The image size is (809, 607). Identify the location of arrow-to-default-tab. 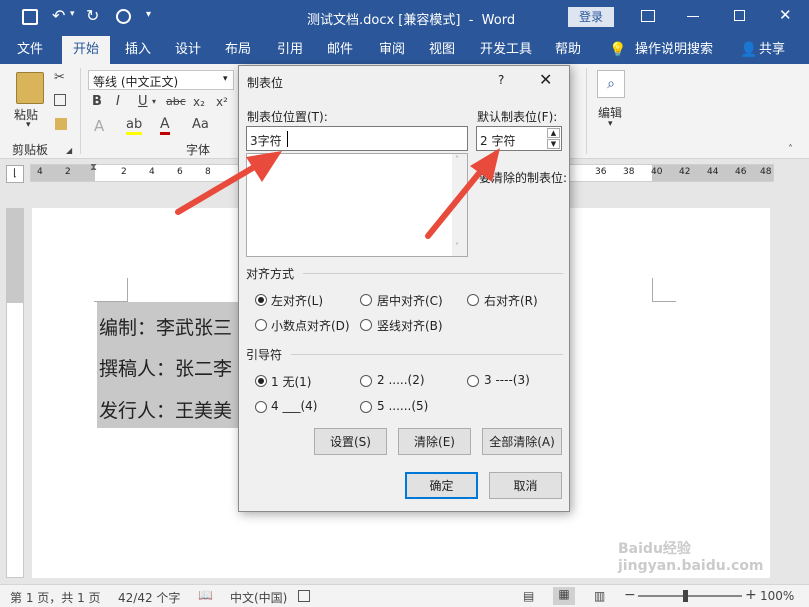
(462, 193).